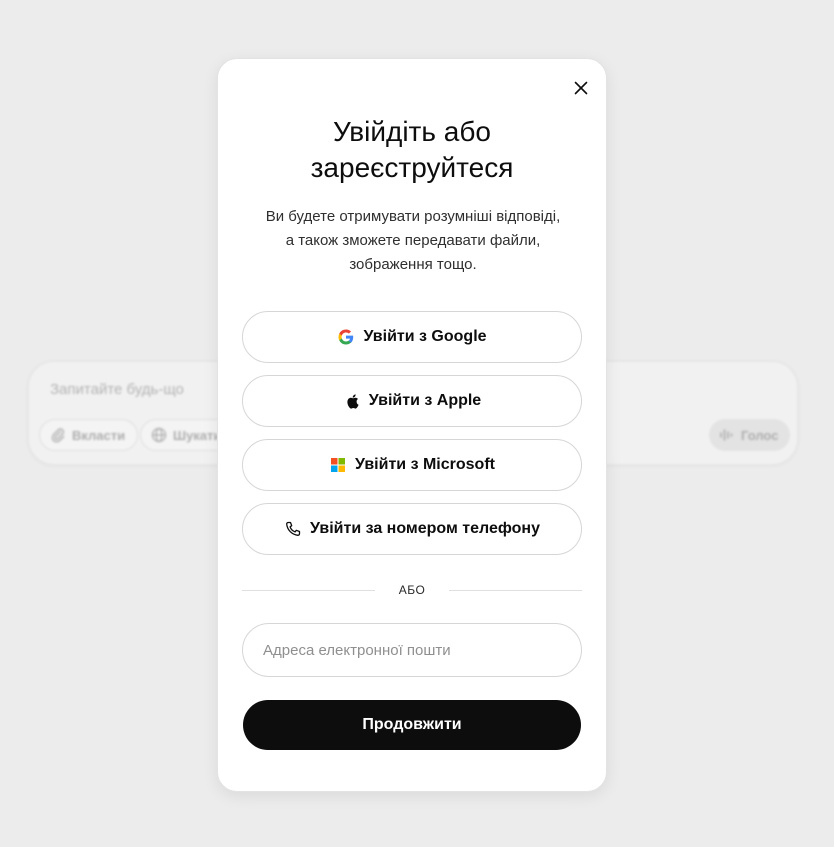 The width and height of the screenshot is (834, 847). I want to click on close-button, so click(581, 88).